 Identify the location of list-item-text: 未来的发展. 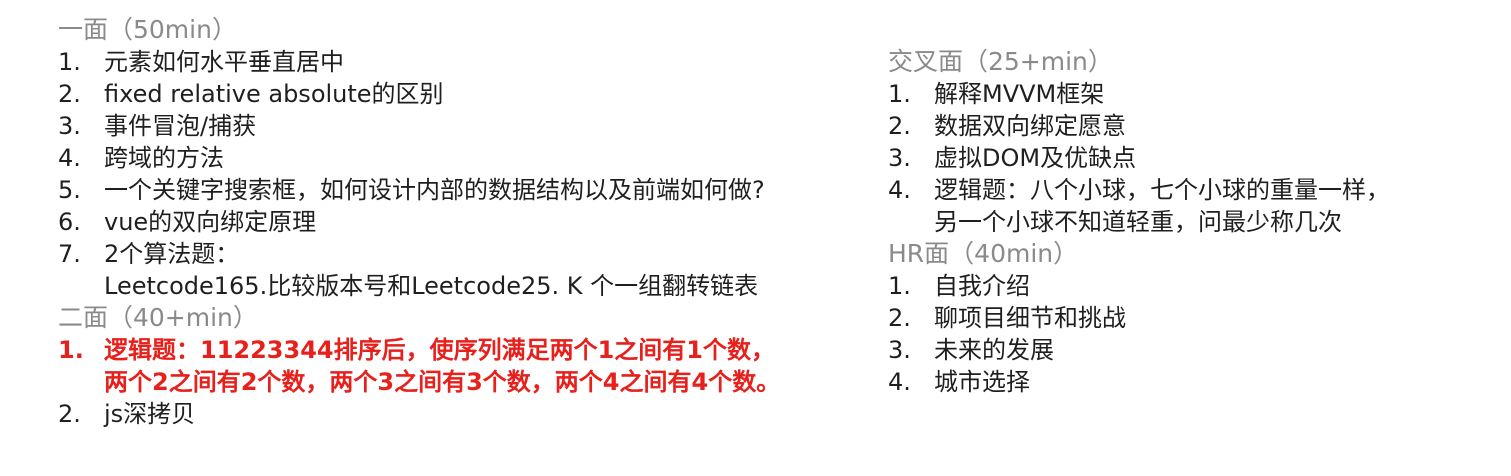
(994, 350).